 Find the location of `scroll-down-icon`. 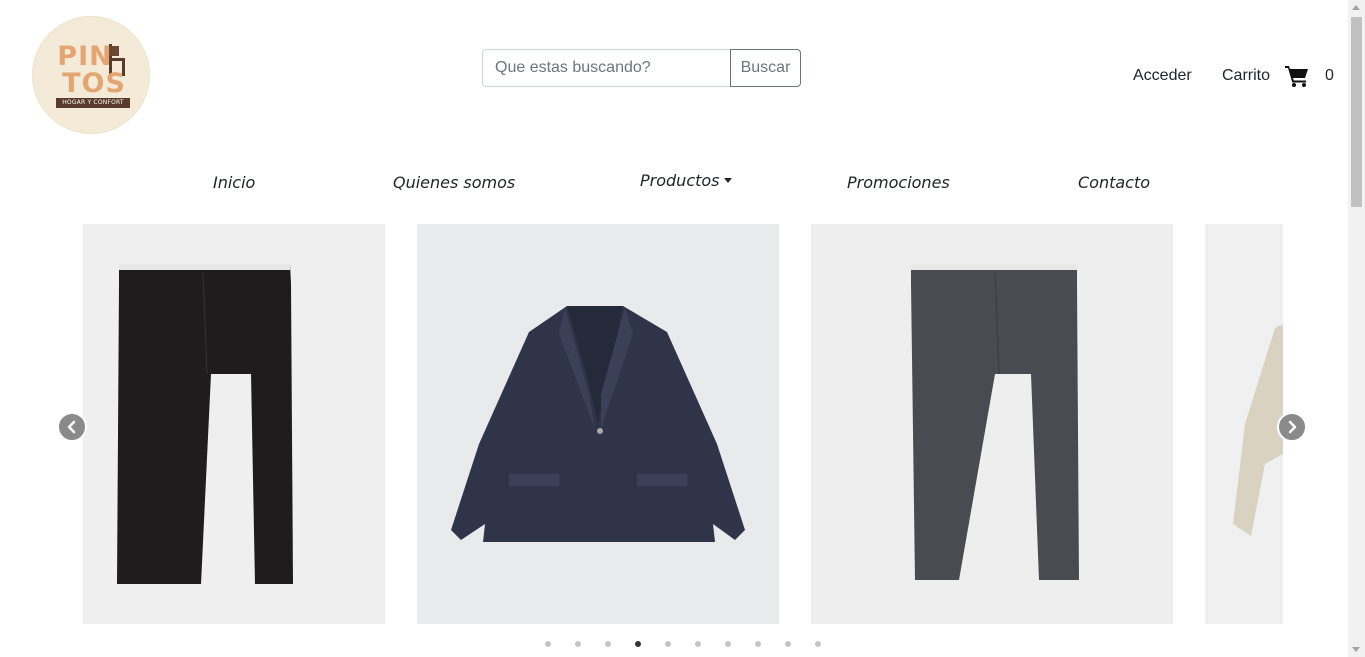

scroll-down-icon is located at coordinates (1356, 649).